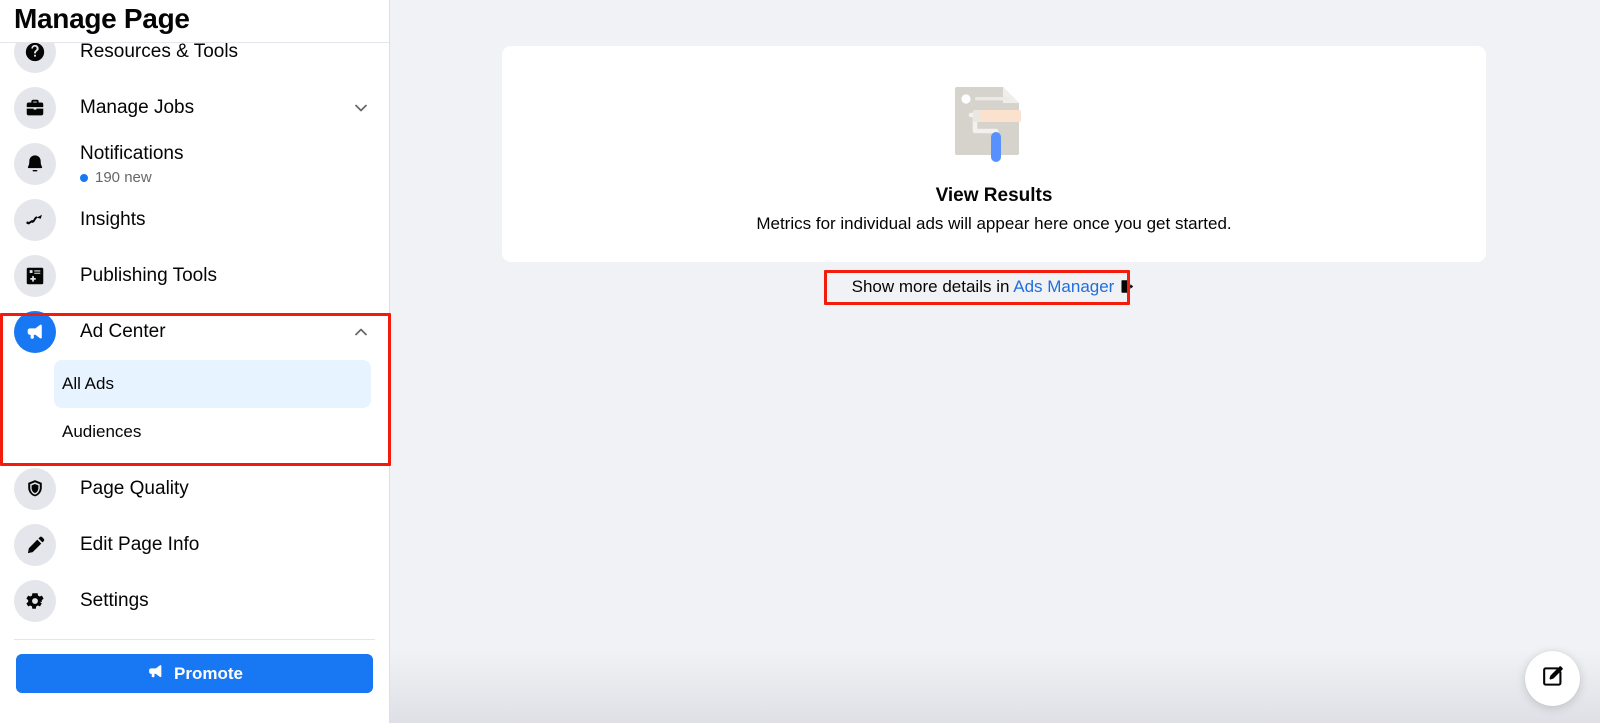  Describe the element at coordinates (134, 488) in the screenshot. I see `sidebar-item-label: Page Quality` at that location.